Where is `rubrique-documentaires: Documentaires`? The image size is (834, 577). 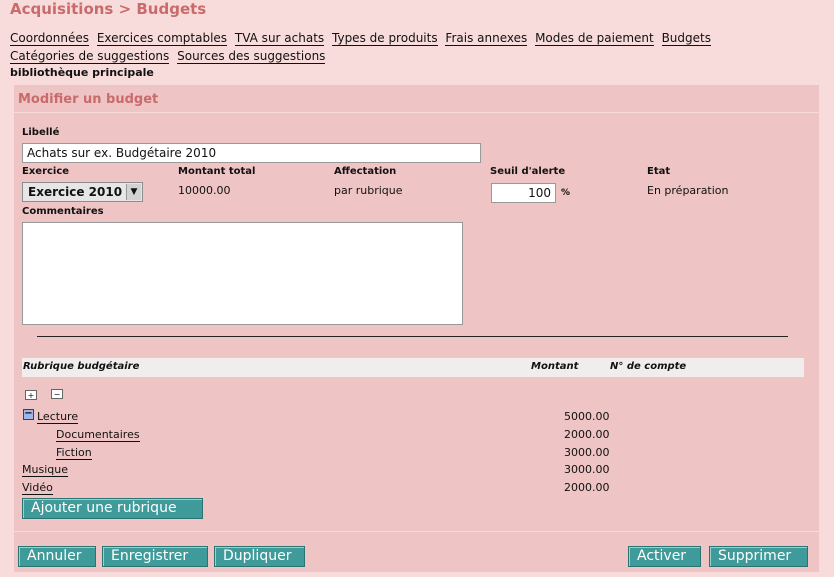 rubrique-documentaires: Documentaires is located at coordinates (98, 435).